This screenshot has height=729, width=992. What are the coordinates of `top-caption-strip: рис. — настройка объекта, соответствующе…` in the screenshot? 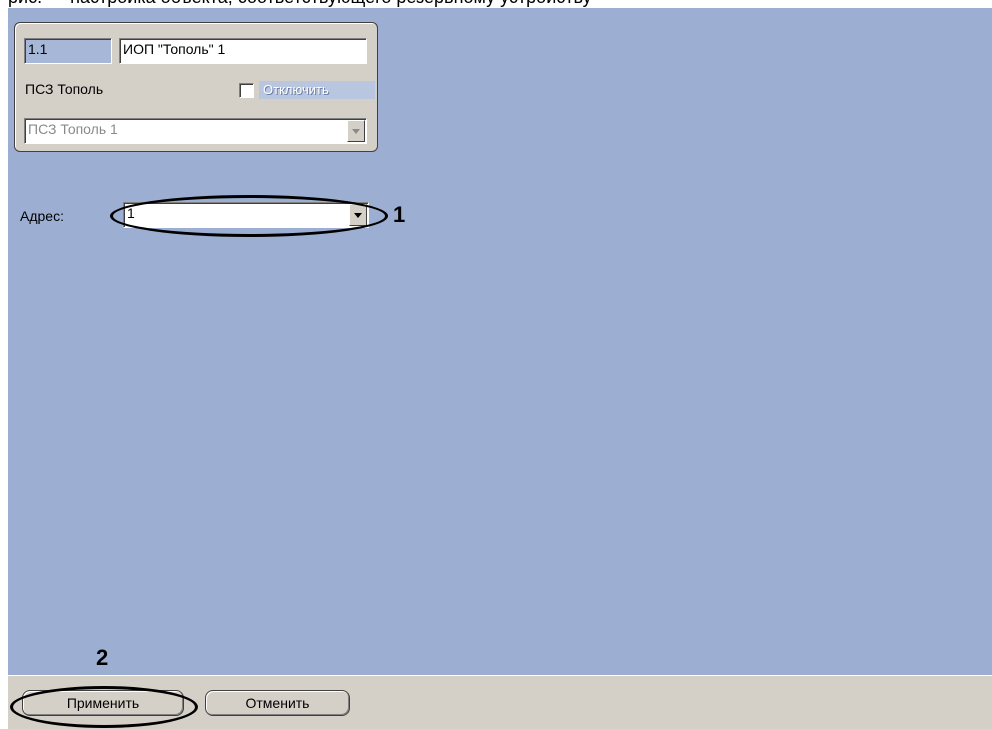 It's located at (496, 4).